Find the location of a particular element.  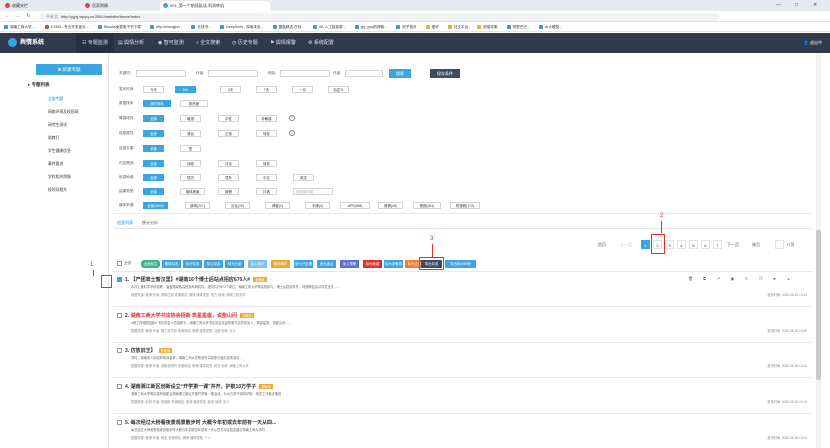

nav-history: ◷ 历史专题 is located at coordinates (245, 43).